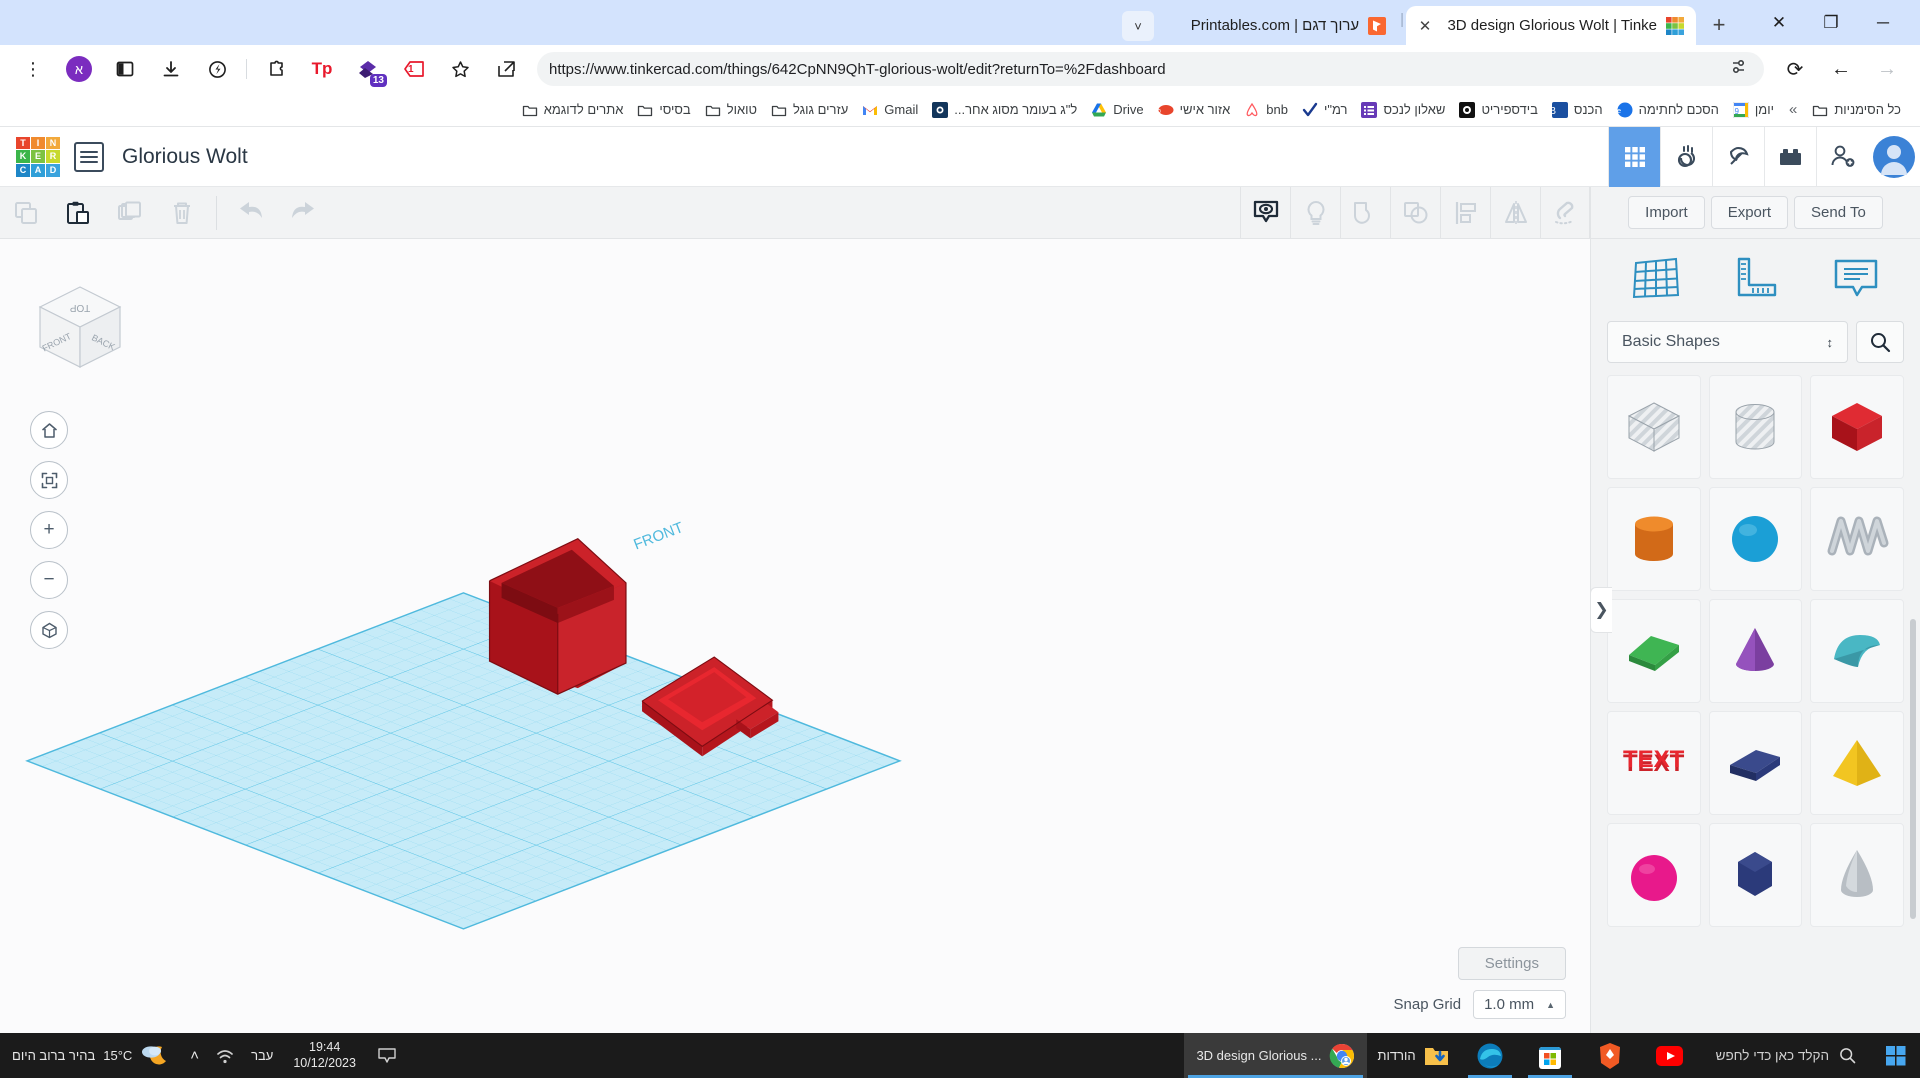  Describe the element at coordinates (1857, 763) in the screenshot. I see `pyramid-shape` at that location.